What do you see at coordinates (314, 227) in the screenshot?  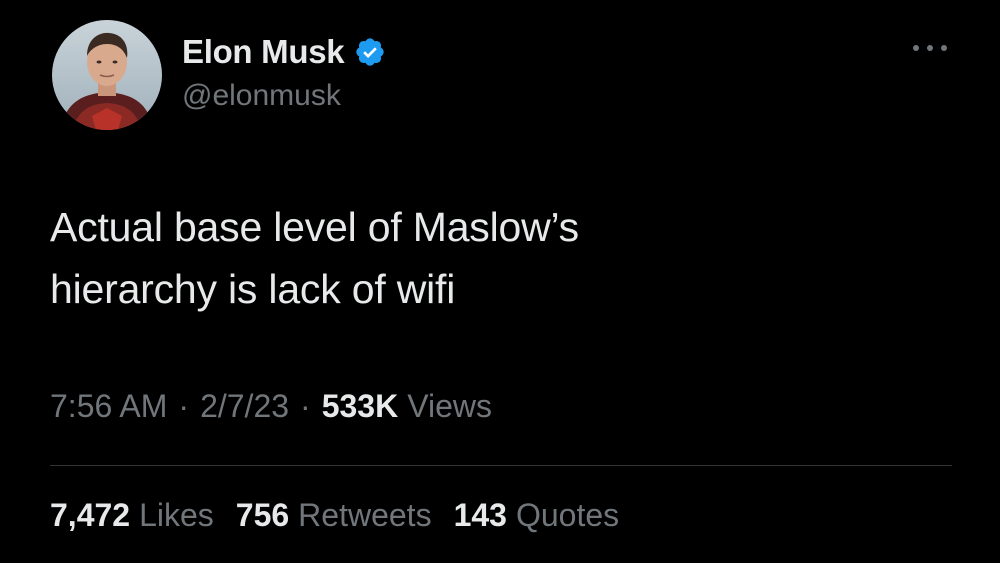 I see `tweet-text-line-1: Actual base level of Maslow’s` at bounding box center [314, 227].